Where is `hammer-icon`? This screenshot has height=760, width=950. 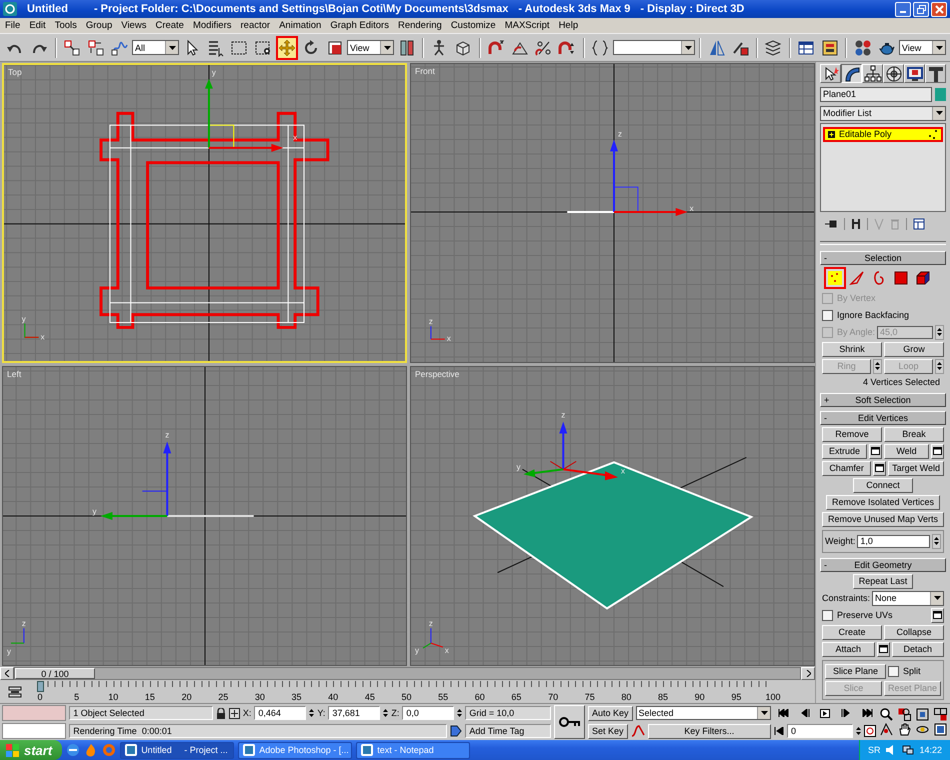
hammer-icon is located at coordinates (935, 73).